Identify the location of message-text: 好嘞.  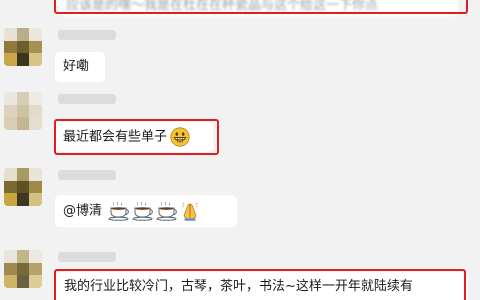
(76, 66).